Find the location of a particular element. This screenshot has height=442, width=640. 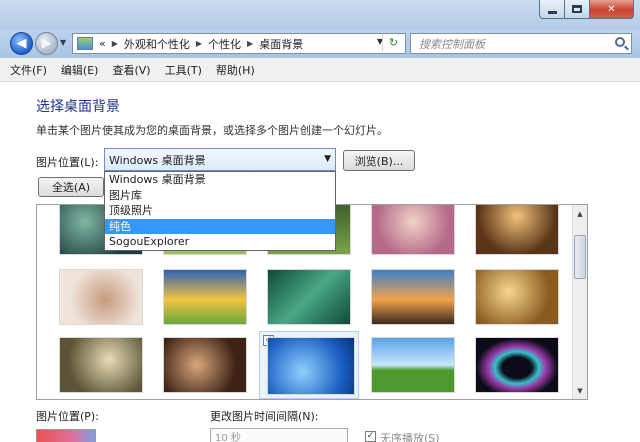

dropdown-option-pictures-library: 图片库 is located at coordinates (220, 196).